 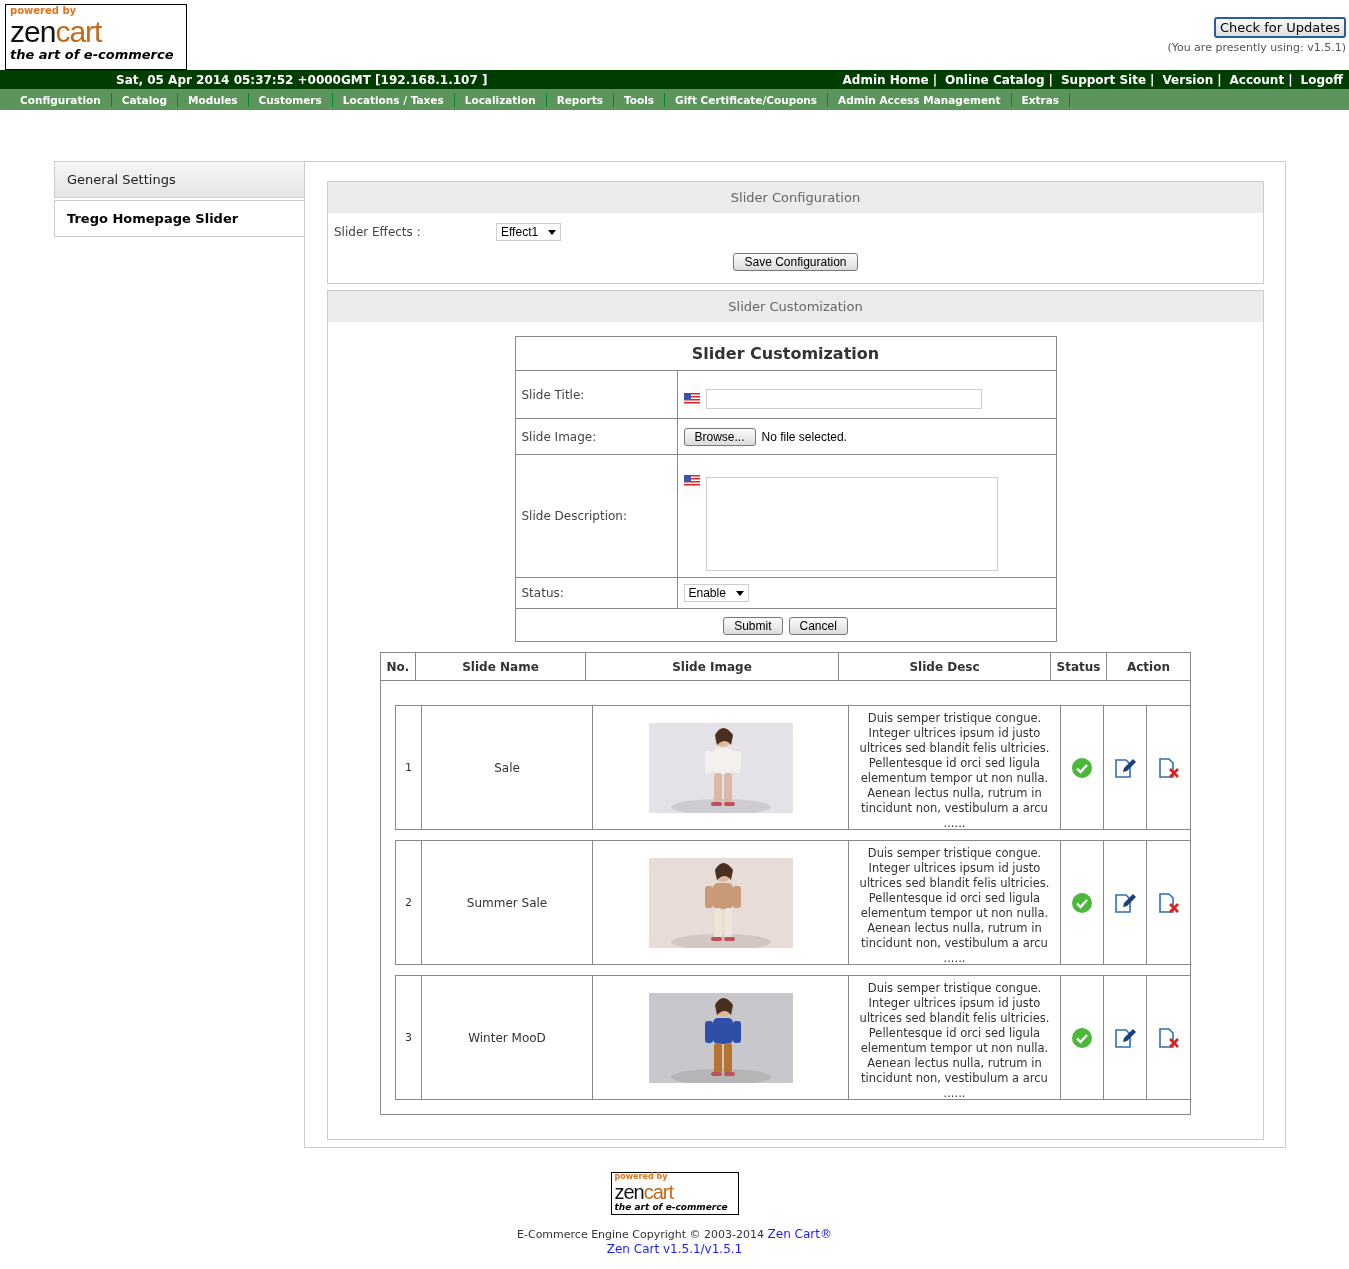 What do you see at coordinates (507, 902) in the screenshot?
I see `table-cell: Summer Sale` at bounding box center [507, 902].